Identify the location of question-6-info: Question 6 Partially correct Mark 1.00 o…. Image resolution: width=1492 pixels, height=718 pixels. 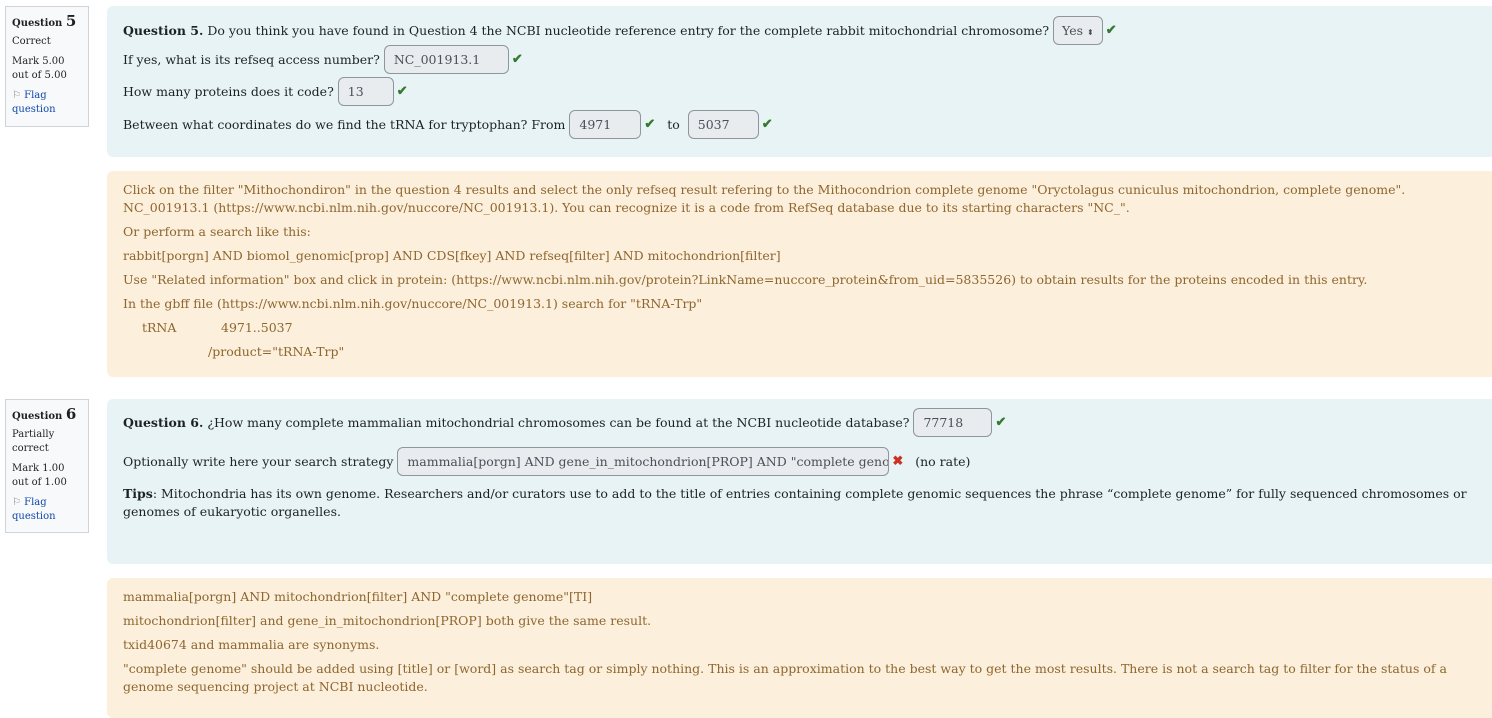
(47, 466).